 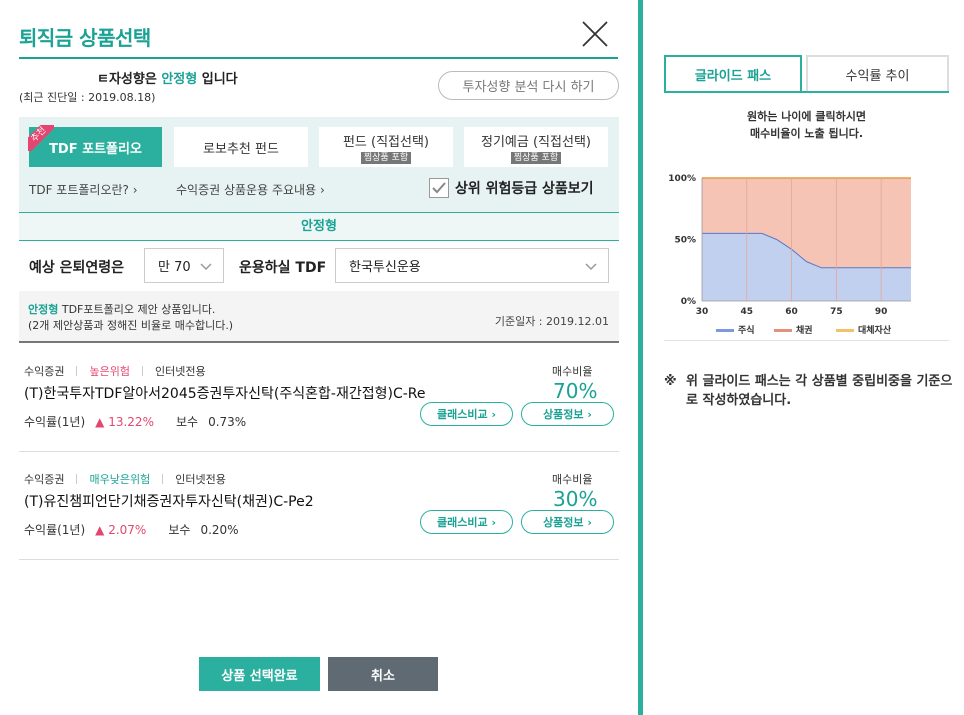 What do you see at coordinates (250, 189) in the screenshot?
I see `operation-info-link: 수익증권 상품운용 주요내용 ›` at bounding box center [250, 189].